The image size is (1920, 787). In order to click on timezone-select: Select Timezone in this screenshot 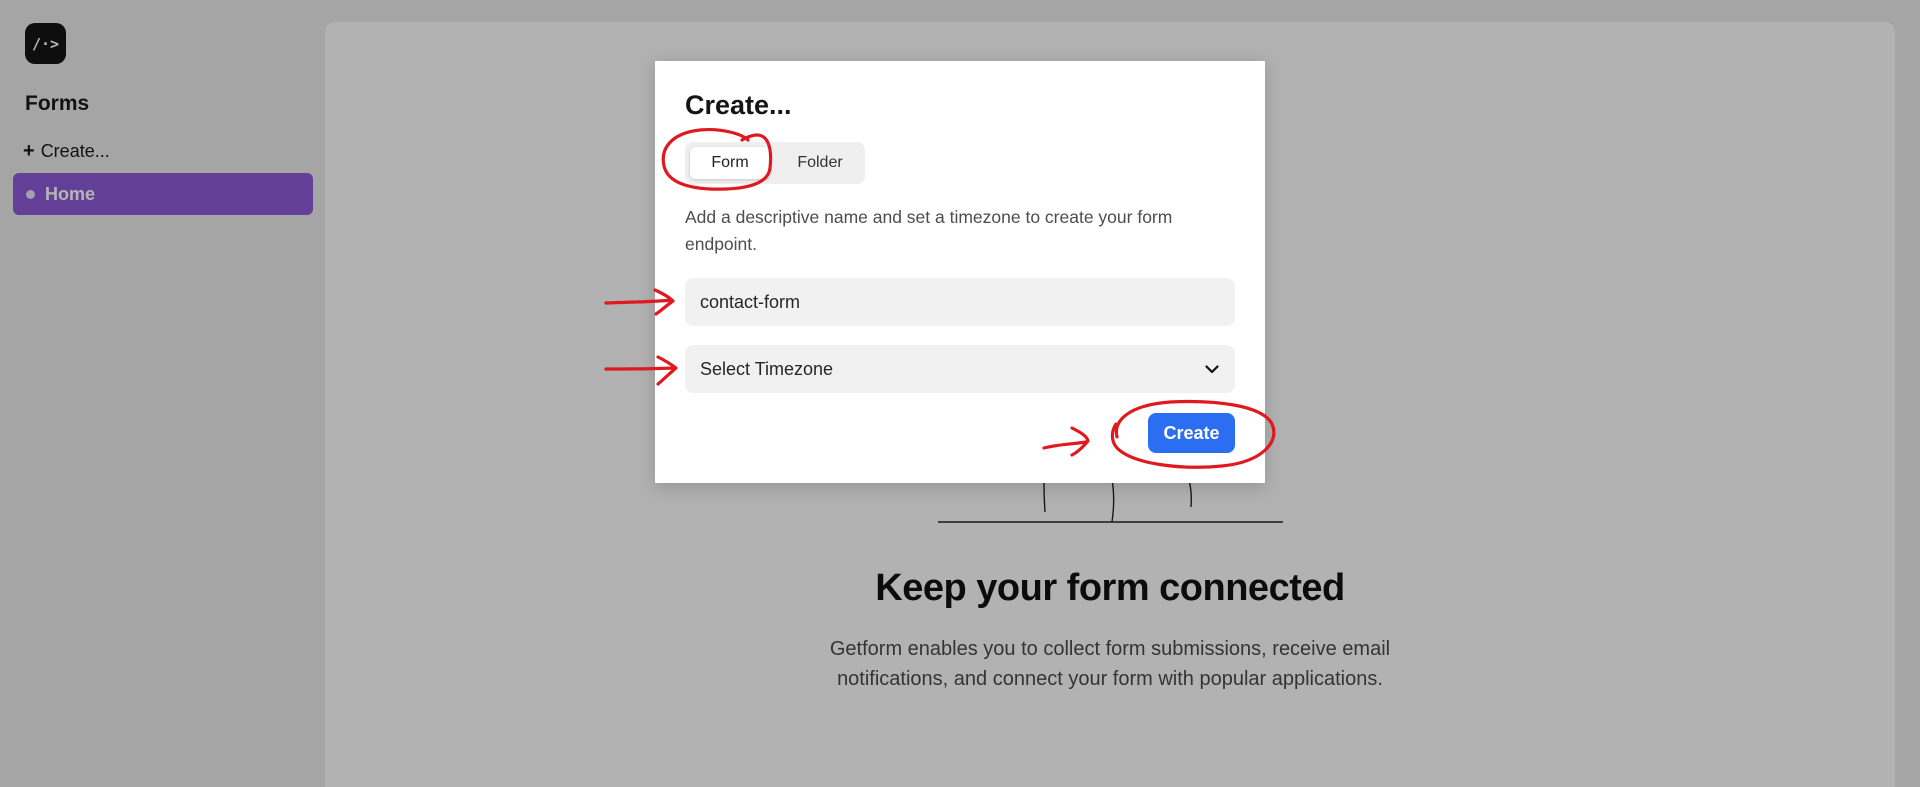, I will do `click(960, 369)`.